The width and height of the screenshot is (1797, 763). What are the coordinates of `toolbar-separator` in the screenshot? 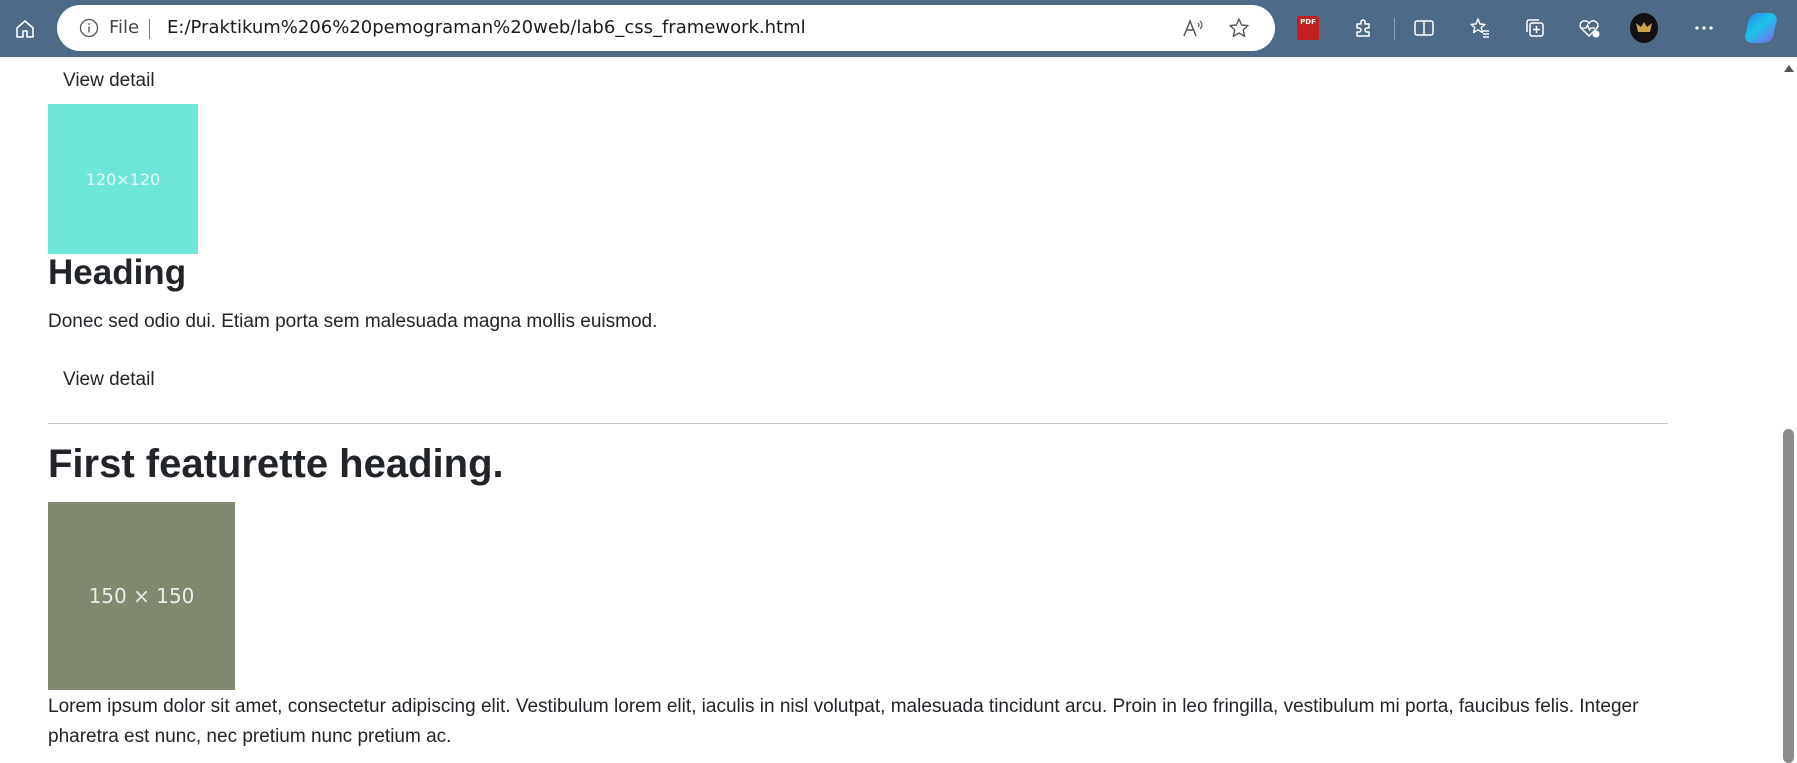 It's located at (1394, 29).